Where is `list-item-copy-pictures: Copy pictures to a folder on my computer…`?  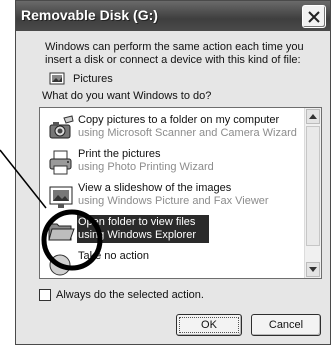
list-item-copy-pictures: Copy pictures to a folder on my computer… is located at coordinates (171, 129).